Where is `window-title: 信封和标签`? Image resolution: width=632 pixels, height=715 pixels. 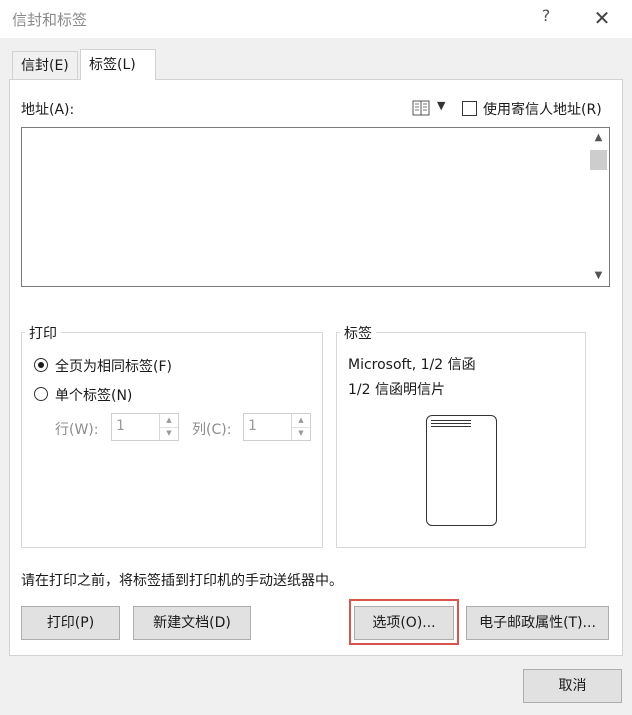
window-title: 信封和标签 is located at coordinates (50, 20).